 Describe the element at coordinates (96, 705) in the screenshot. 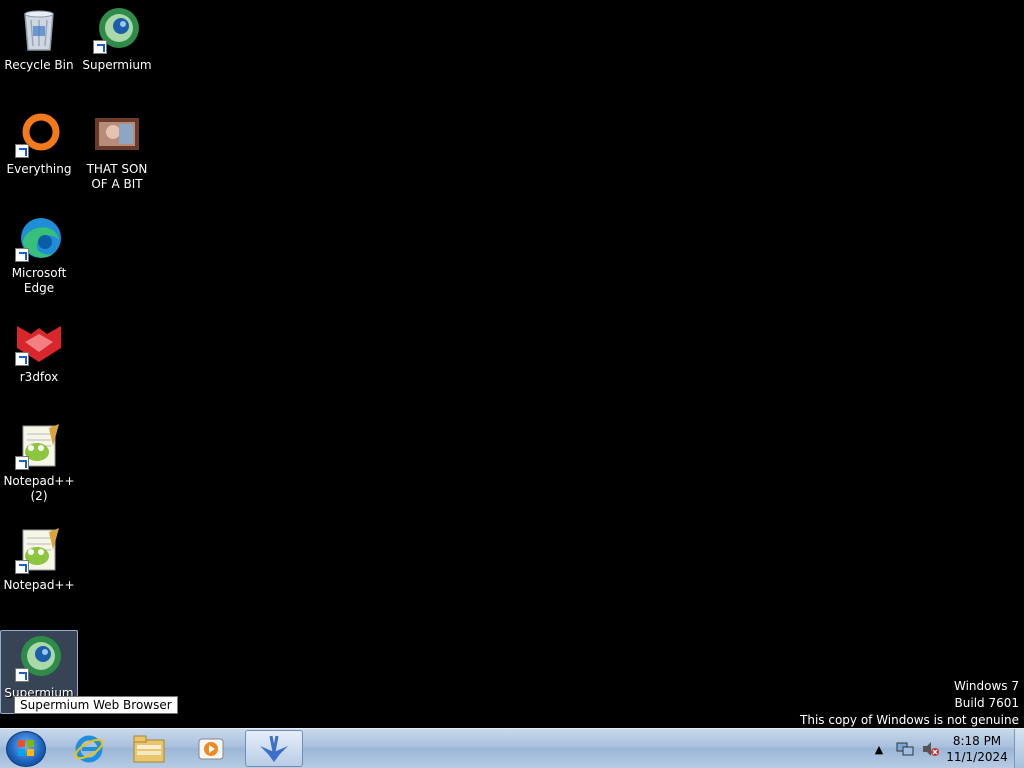

I see `tooltip: Supermium Web Browser` at that location.